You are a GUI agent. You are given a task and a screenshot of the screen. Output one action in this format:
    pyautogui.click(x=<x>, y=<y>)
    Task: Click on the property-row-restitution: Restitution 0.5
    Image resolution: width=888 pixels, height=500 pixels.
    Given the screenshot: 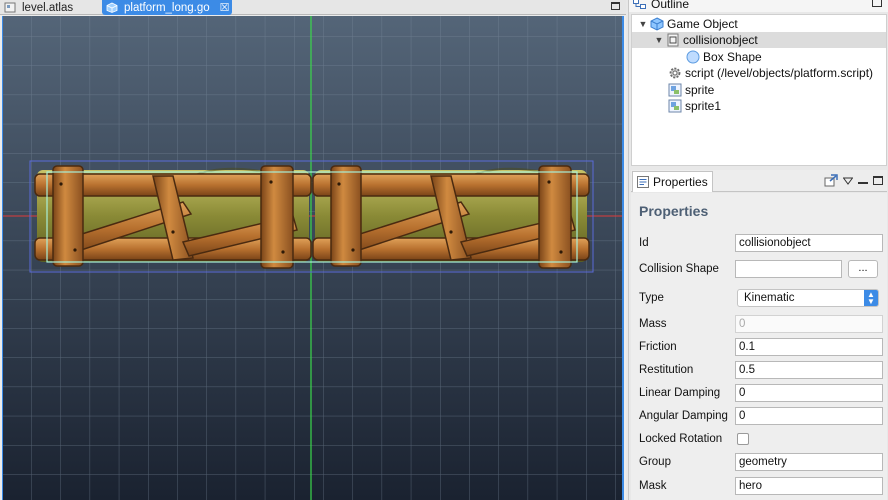 What is the action you would take?
    pyautogui.click(x=759, y=371)
    